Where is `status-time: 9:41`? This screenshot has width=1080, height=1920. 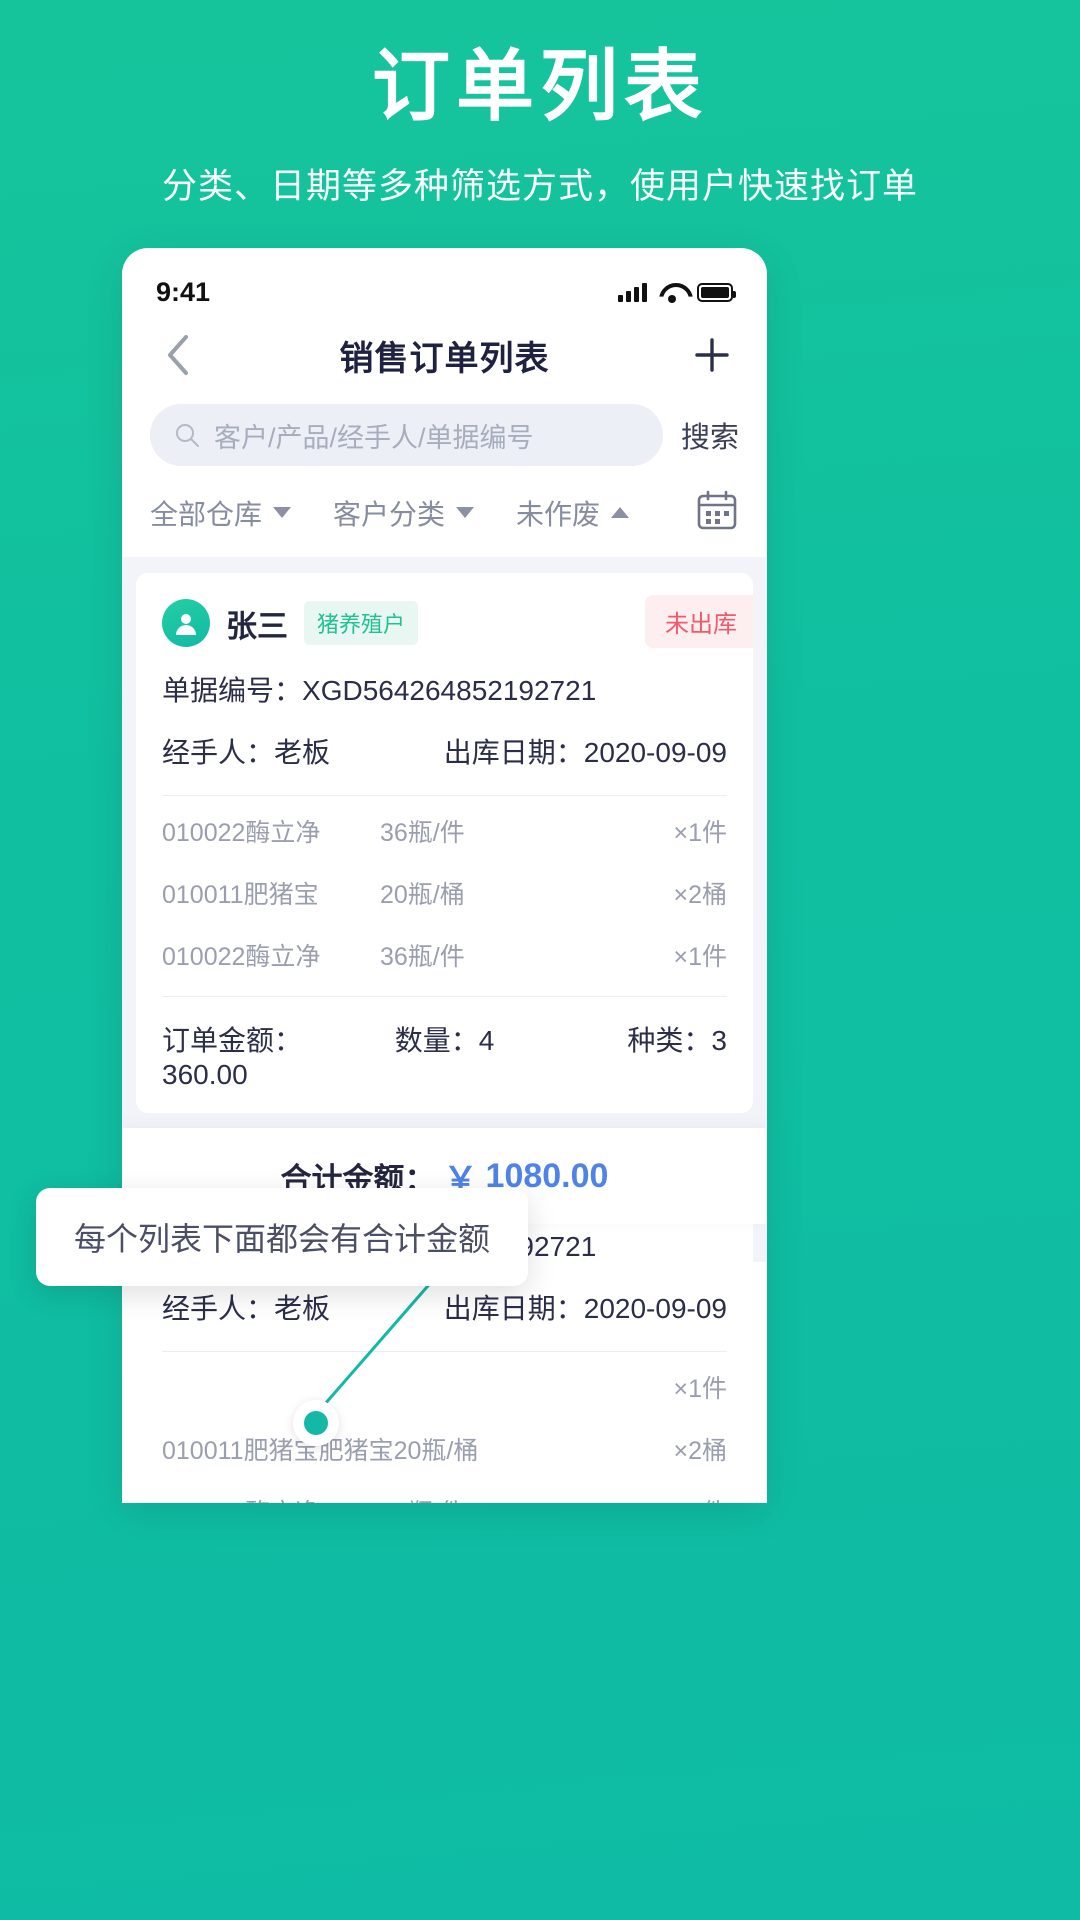 status-time: 9:41 is located at coordinates (183, 291).